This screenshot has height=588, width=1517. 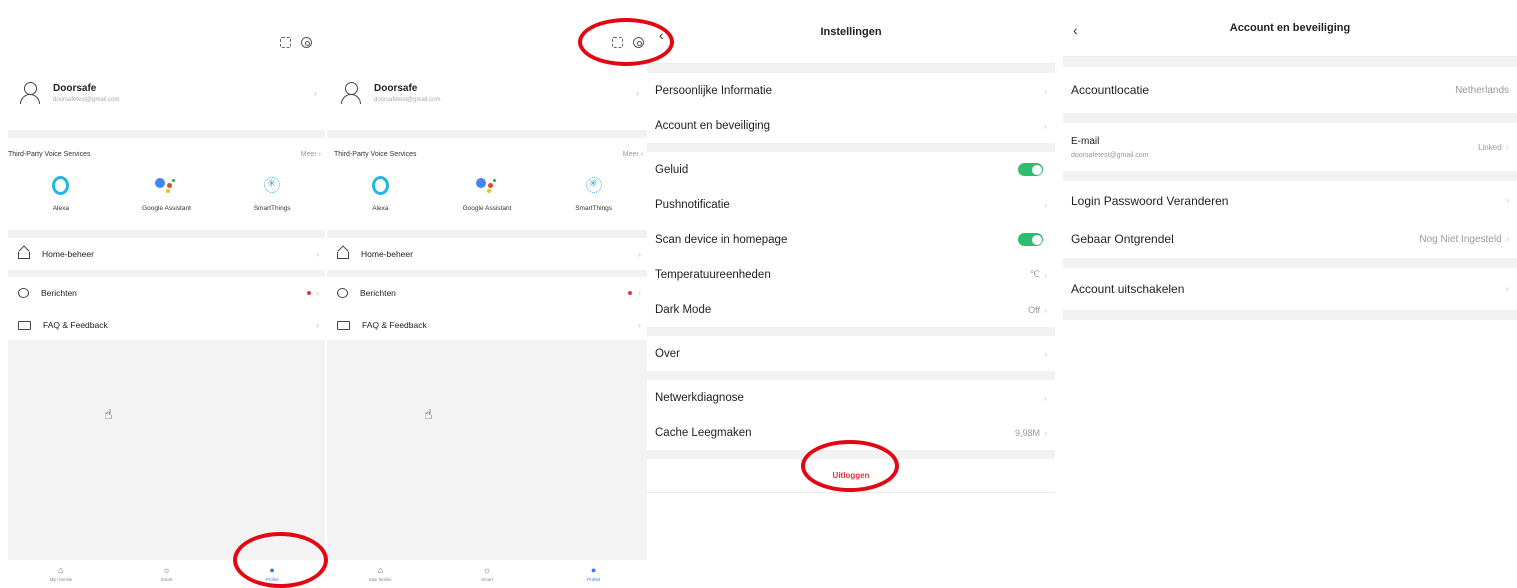 I want to click on account-item-label: E-mail, so click(x=1085, y=141).